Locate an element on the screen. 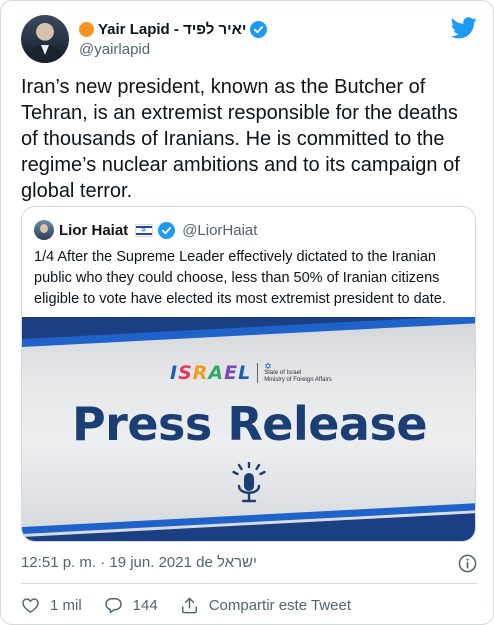 This screenshot has height=625, width=494. author-display-name: Yair Lapid - יאיר לפיד is located at coordinates (172, 29).